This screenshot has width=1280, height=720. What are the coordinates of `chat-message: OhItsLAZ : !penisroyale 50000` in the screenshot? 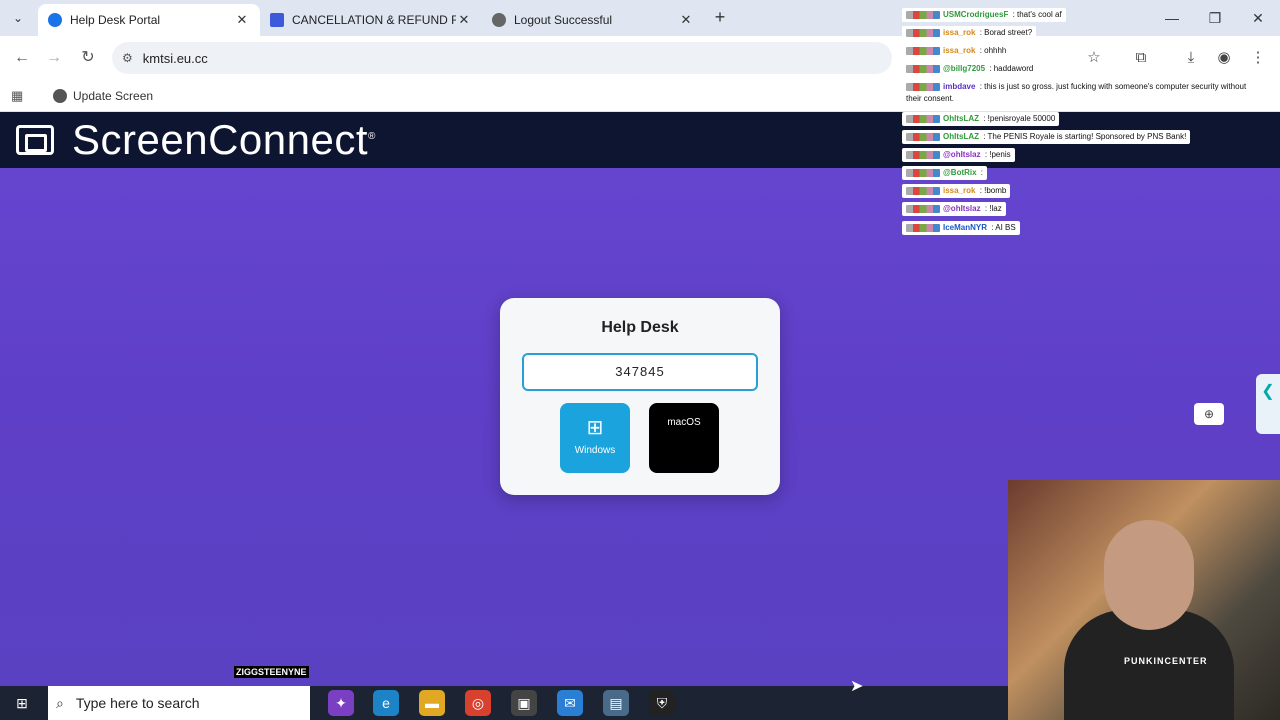 It's located at (981, 119).